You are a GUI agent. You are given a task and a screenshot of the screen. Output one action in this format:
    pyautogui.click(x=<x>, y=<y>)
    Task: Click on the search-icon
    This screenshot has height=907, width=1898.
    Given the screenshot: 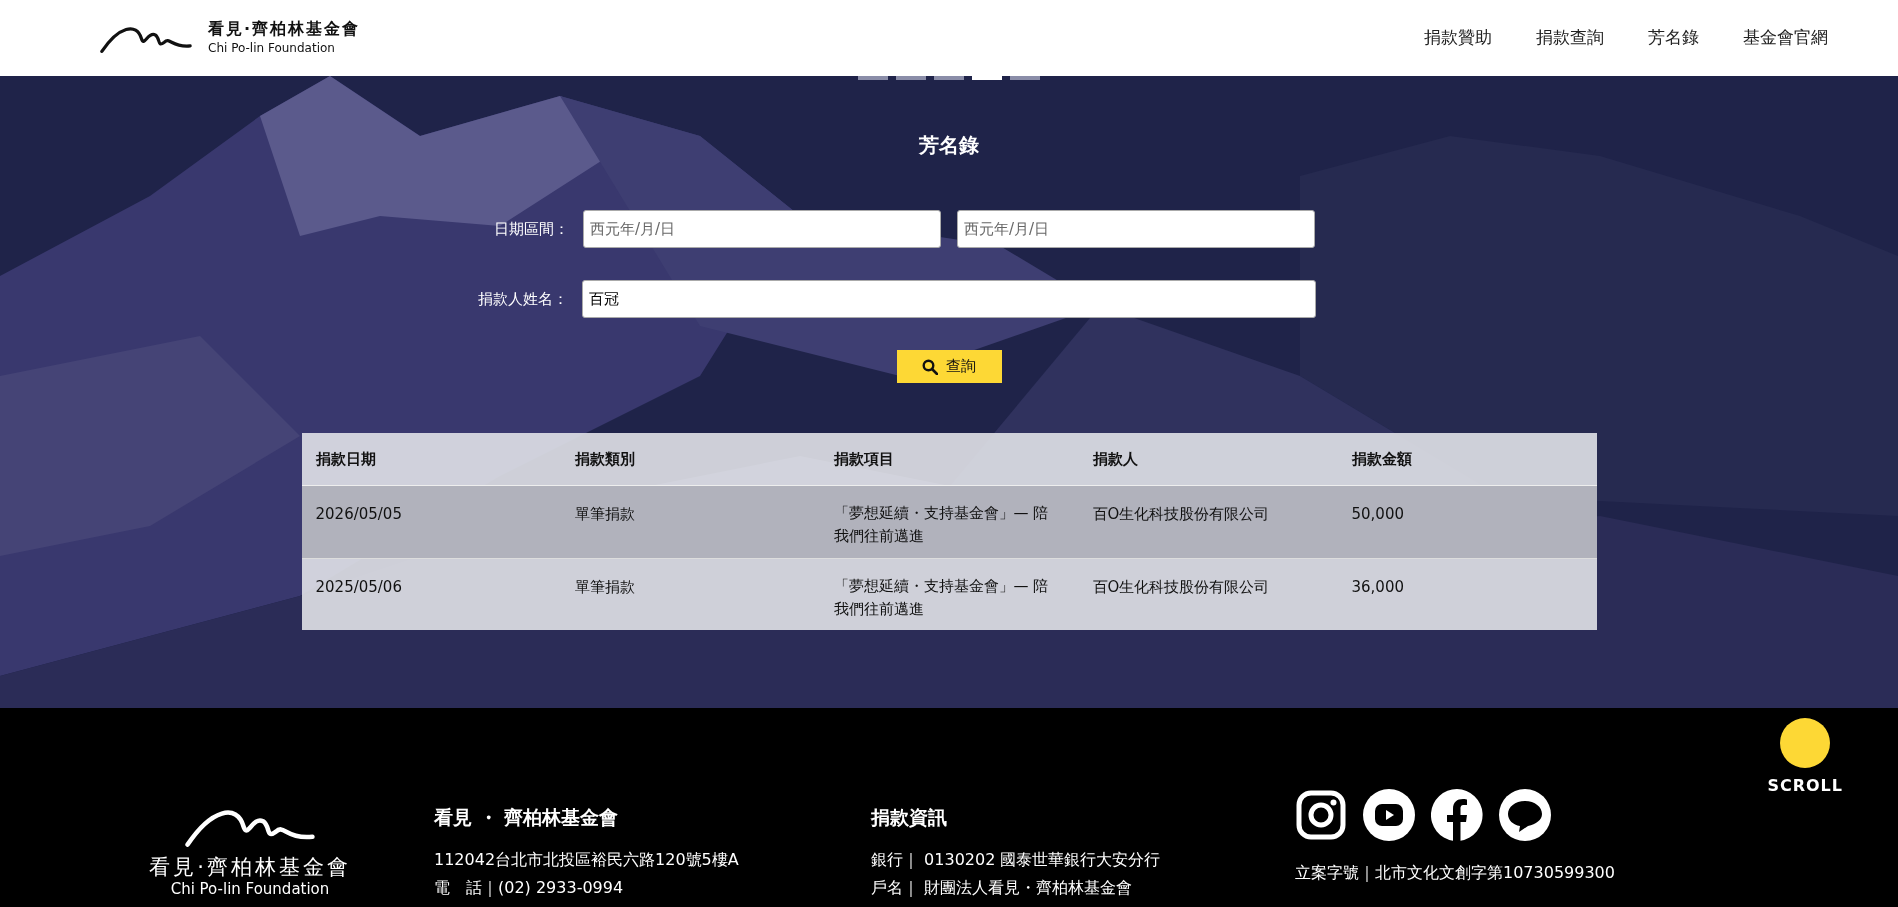 What is the action you would take?
    pyautogui.click(x=930, y=366)
    